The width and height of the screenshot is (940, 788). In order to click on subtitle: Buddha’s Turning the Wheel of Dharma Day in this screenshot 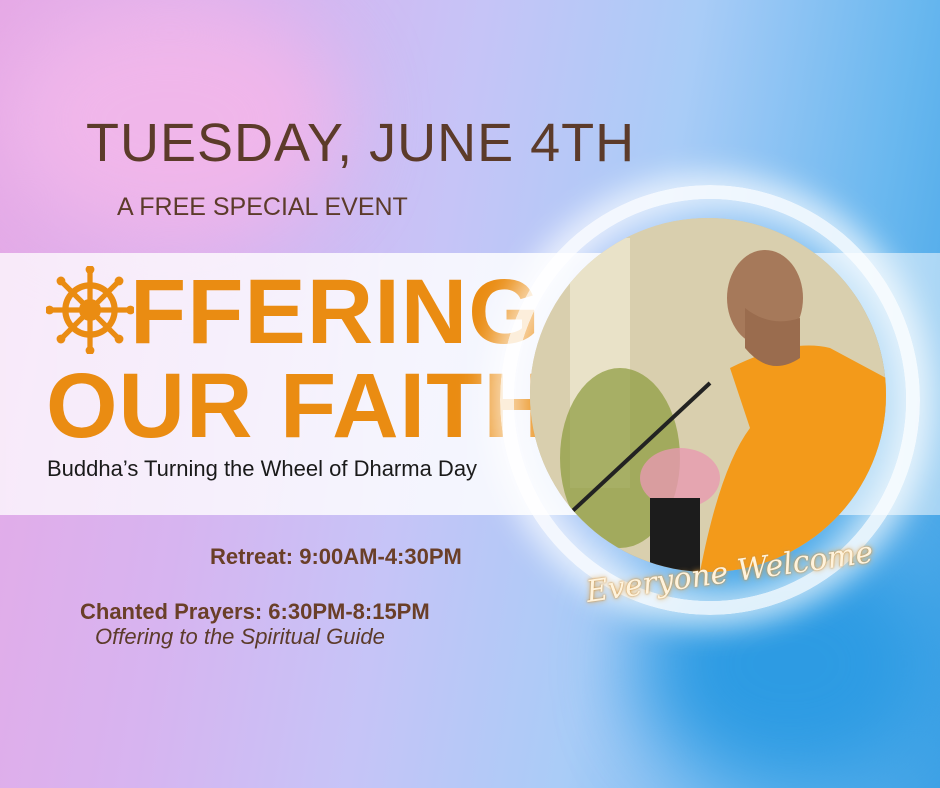, I will do `click(262, 468)`.